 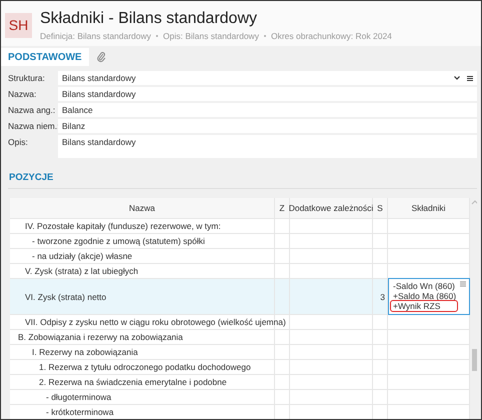 I want to click on table-row: I. Rezerwy na zobowiązania, so click(x=240, y=352).